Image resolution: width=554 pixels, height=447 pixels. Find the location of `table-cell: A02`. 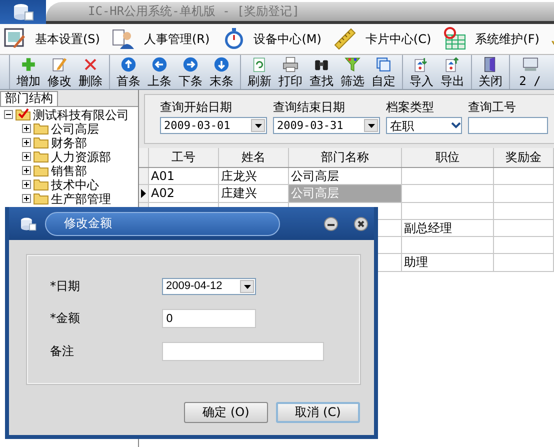

table-cell: A02 is located at coordinates (184, 193).